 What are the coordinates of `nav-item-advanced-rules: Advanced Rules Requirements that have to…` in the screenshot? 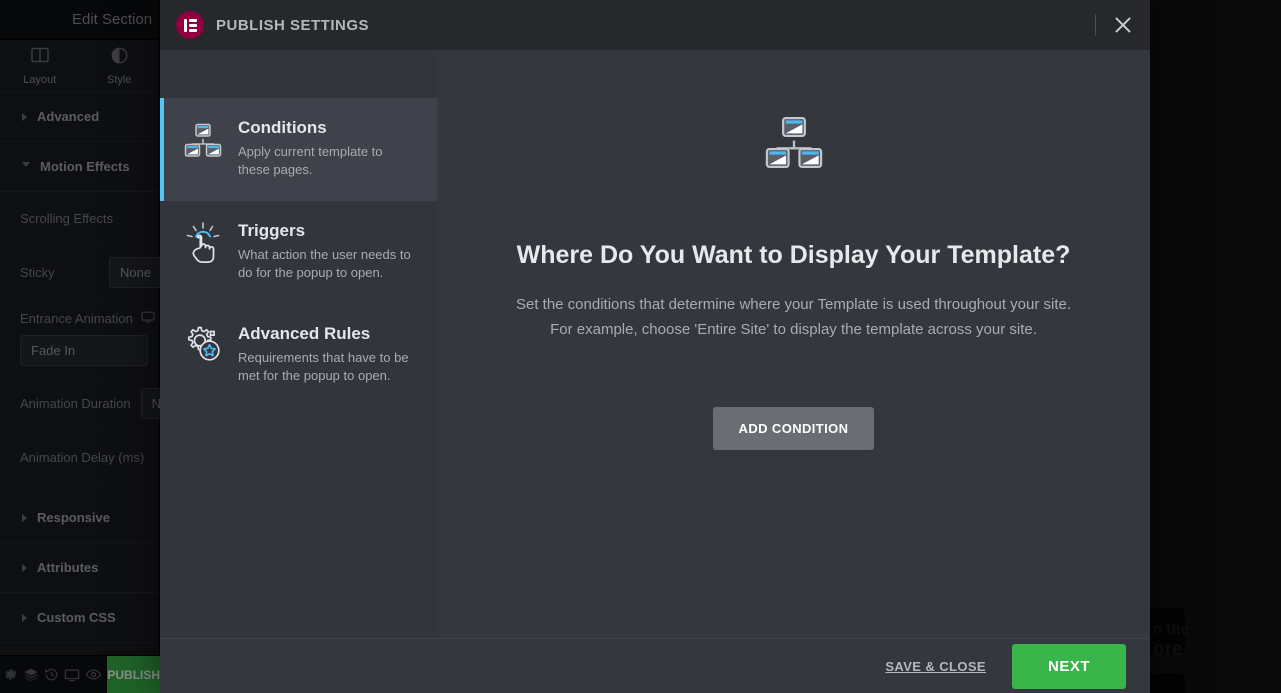 It's located at (298, 355).